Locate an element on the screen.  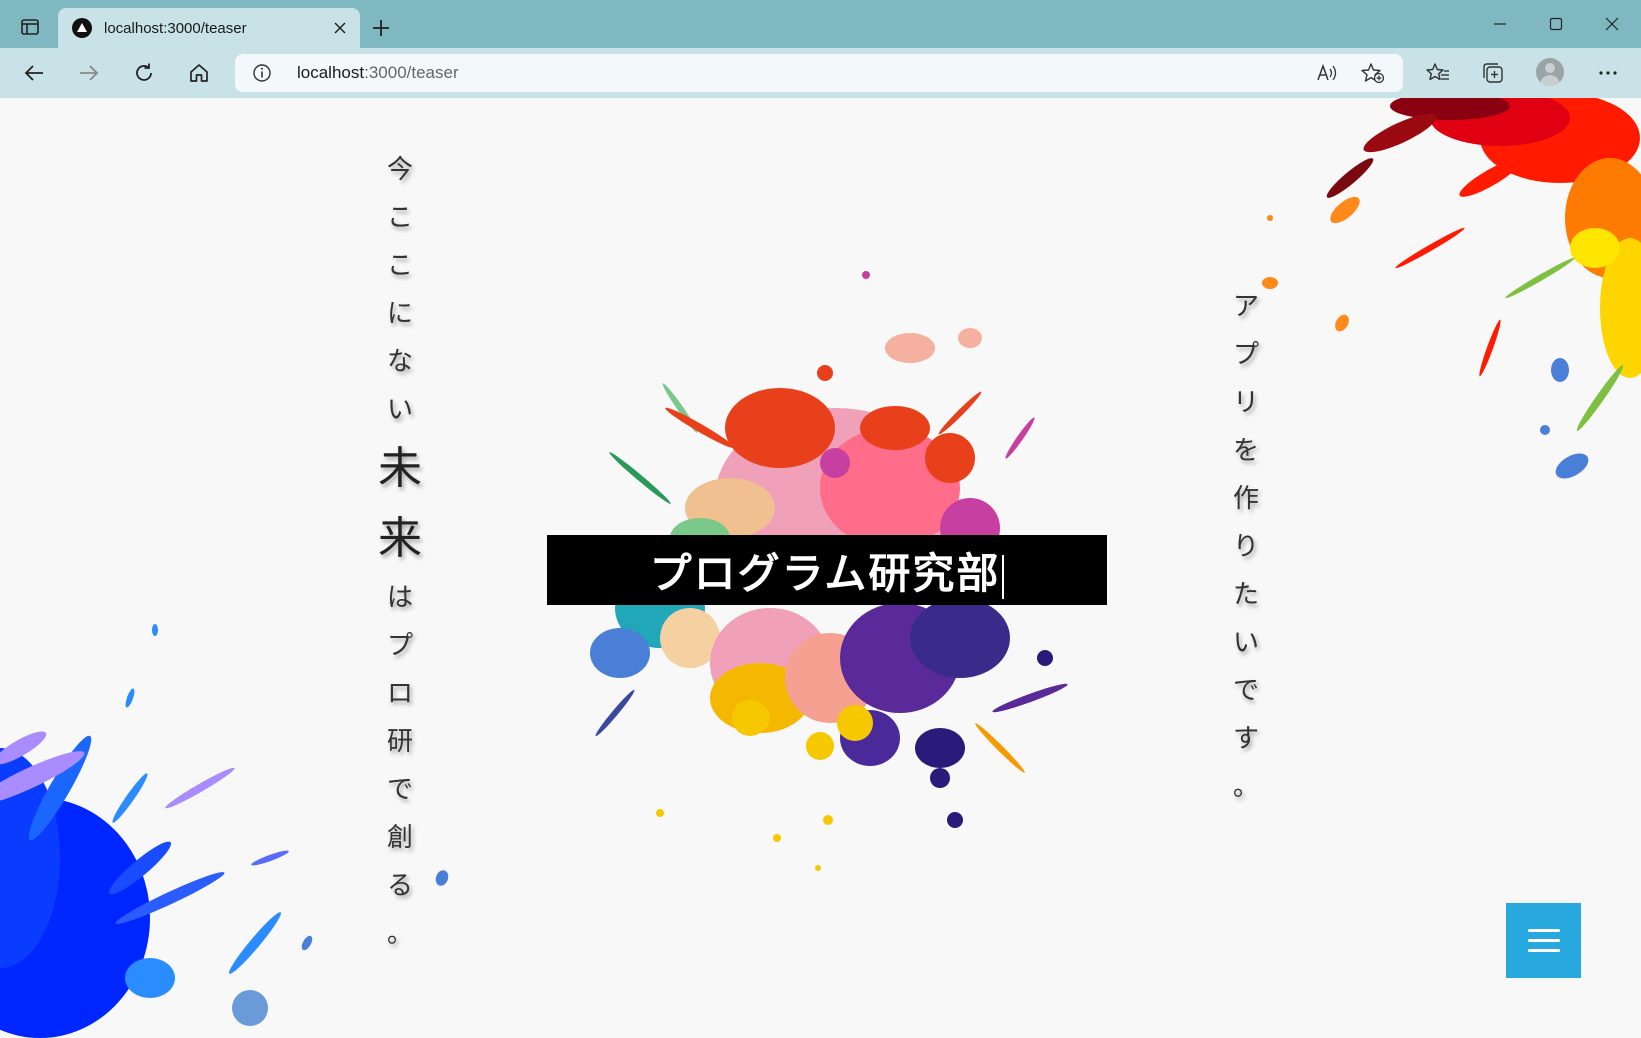
catchphrase-char: ア is located at coordinates (1245, 307).